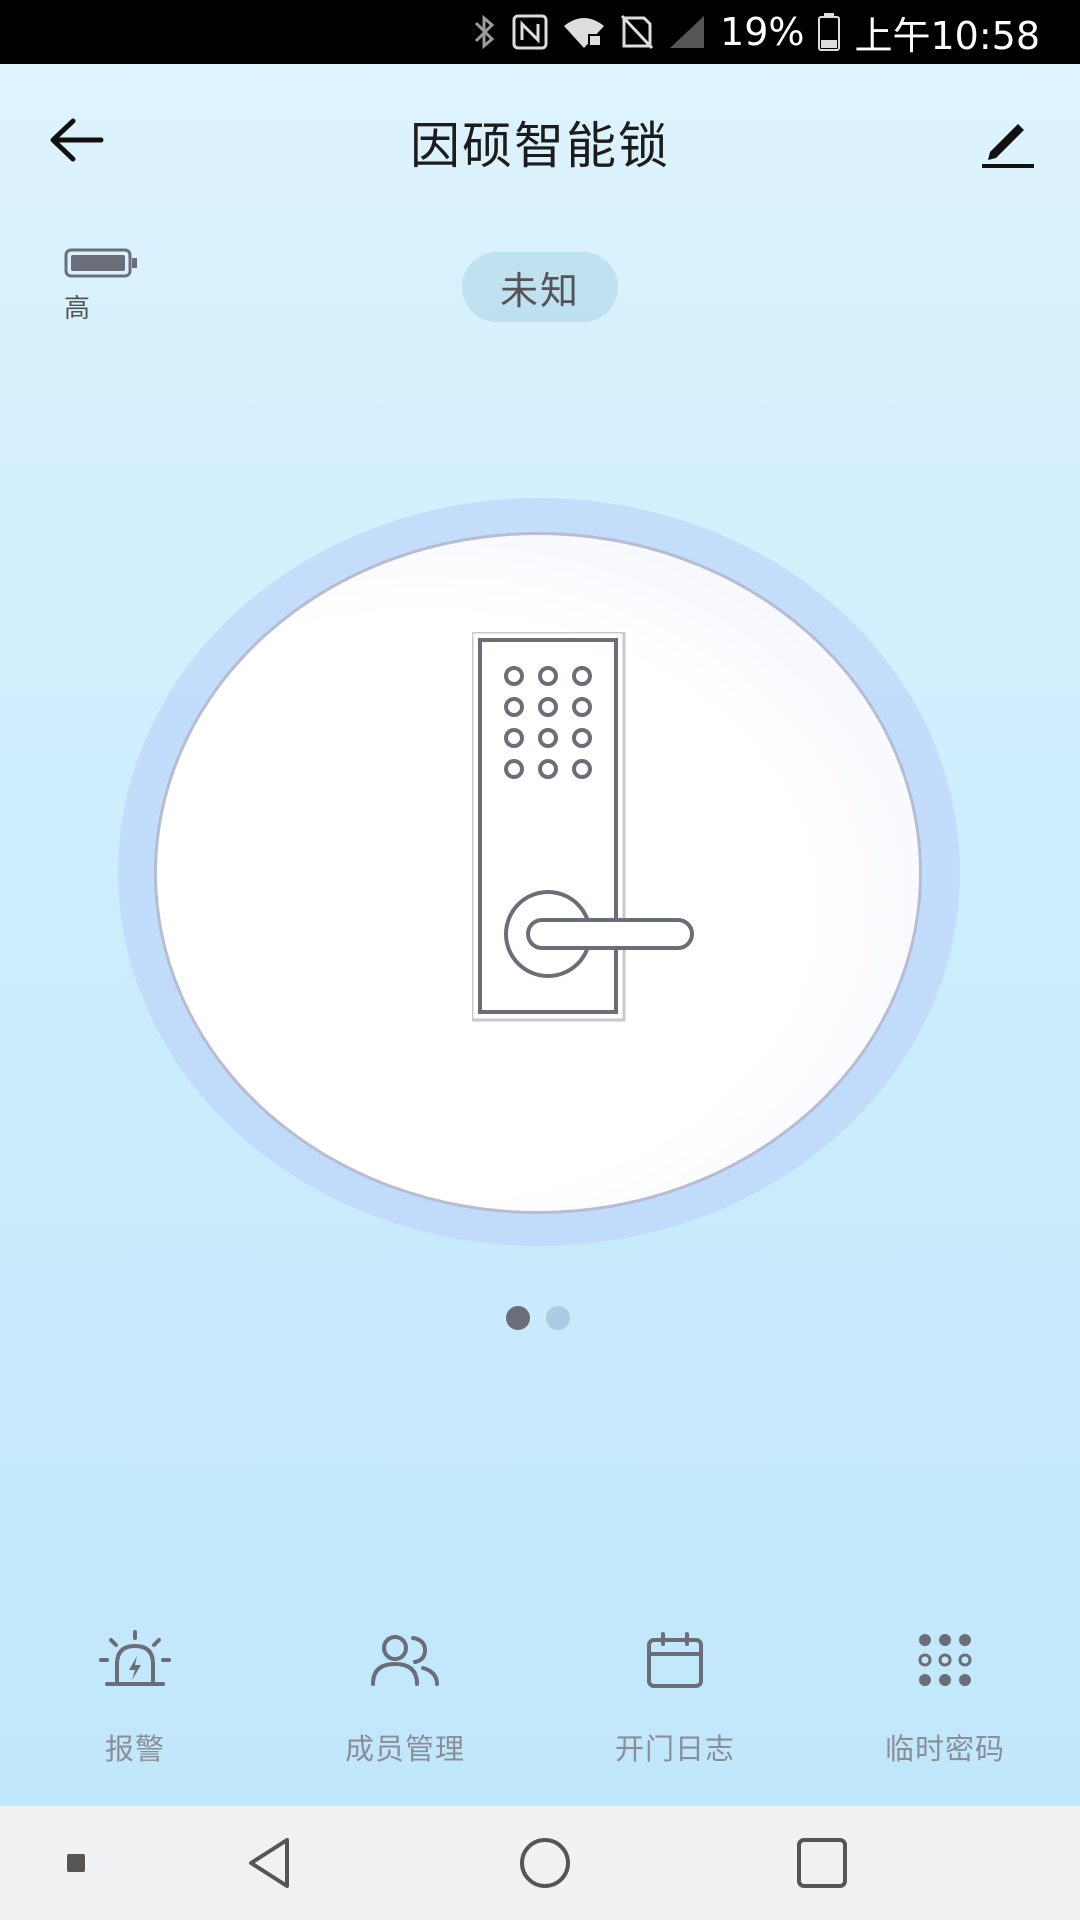 The width and height of the screenshot is (1080, 1920). Describe the element at coordinates (944, 1749) in the screenshot. I see `temp-password-label: 临时密码` at that location.